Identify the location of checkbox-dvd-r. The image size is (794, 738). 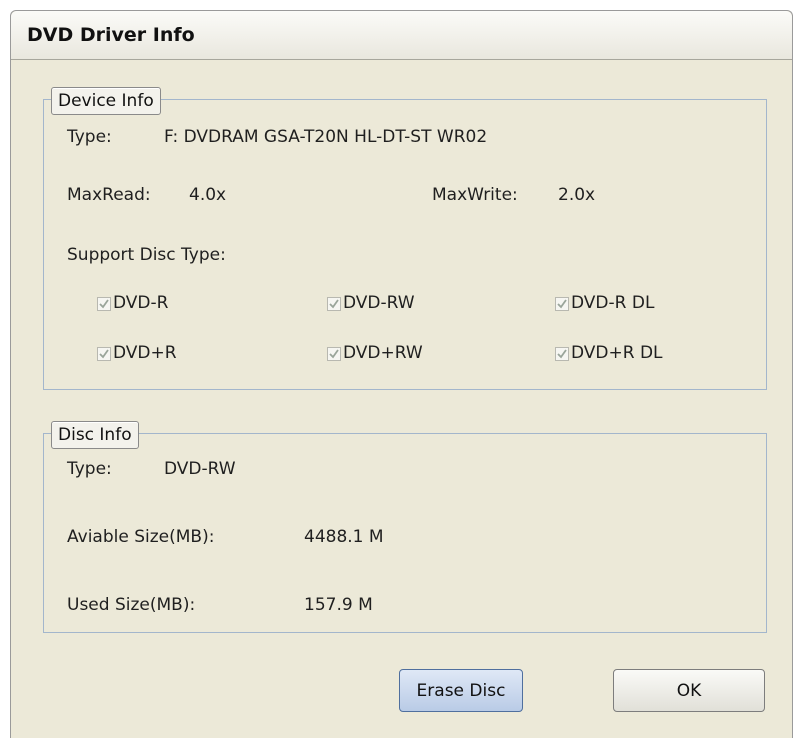
(104, 304).